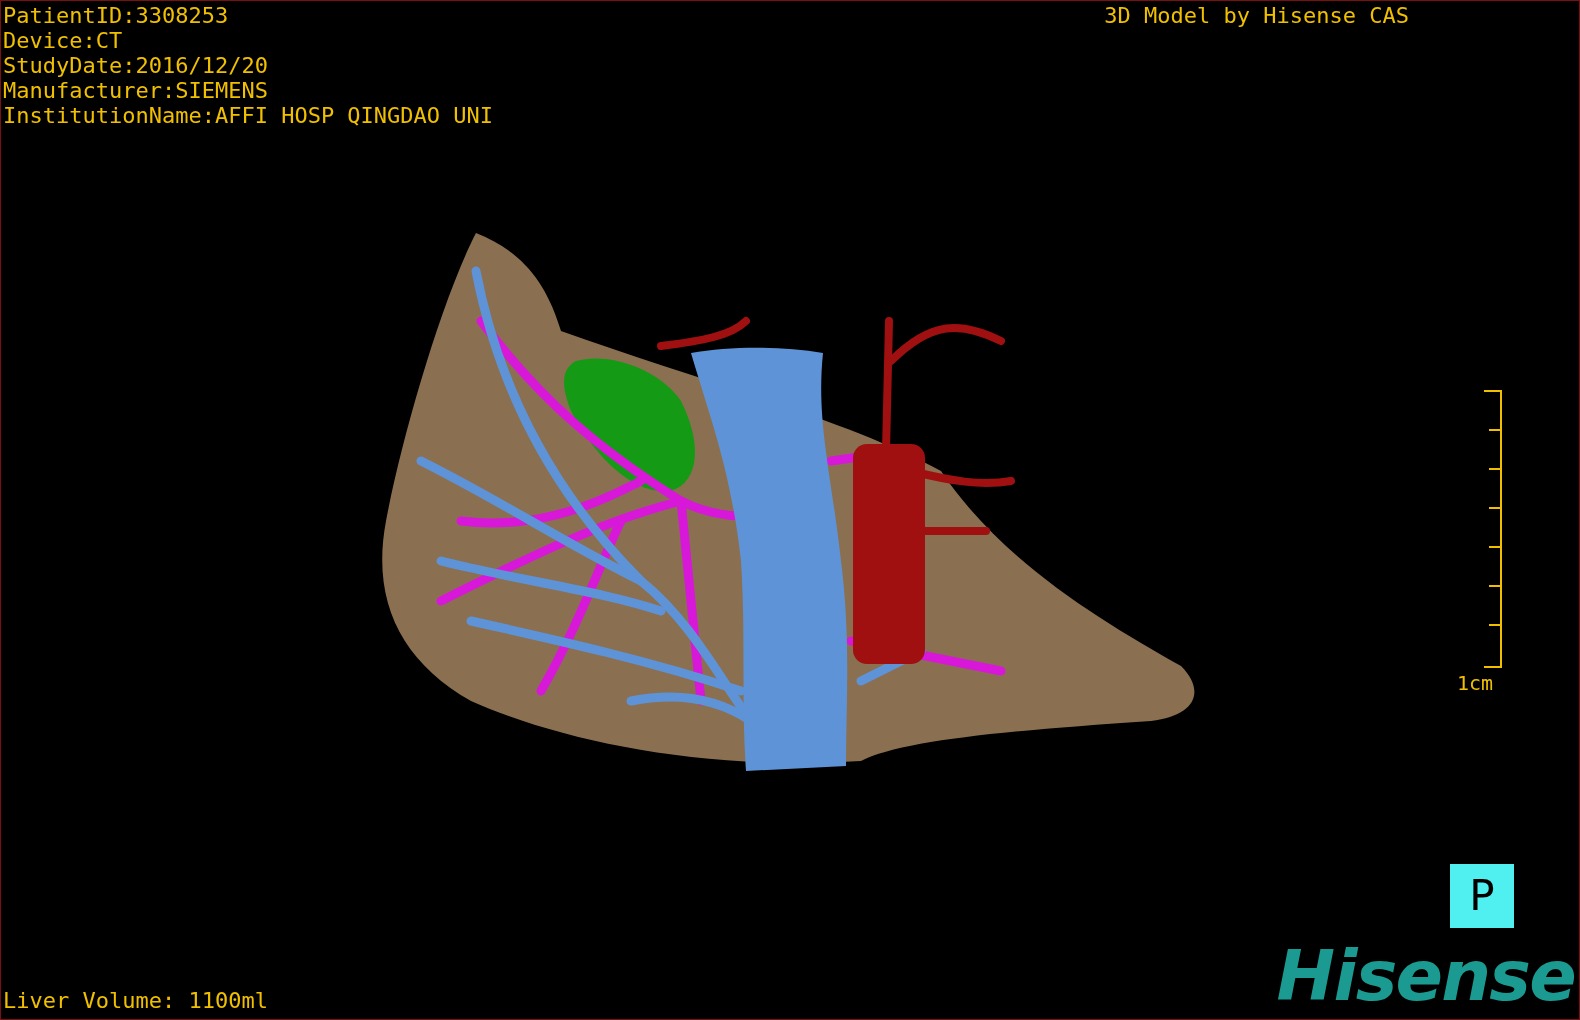 The image size is (1580, 1020). I want to click on patient-info-line: Manufacturer:SIEMENS, so click(136, 90).